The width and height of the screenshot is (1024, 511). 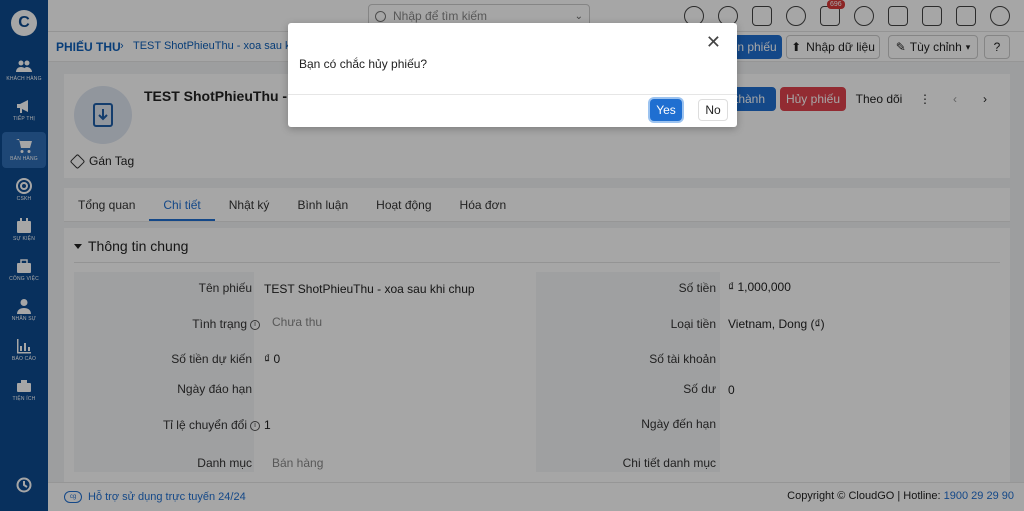 What do you see at coordinates (666, 110) in the screenshot?
I see `yes-button: Yes` at bounding box center [666, 110].